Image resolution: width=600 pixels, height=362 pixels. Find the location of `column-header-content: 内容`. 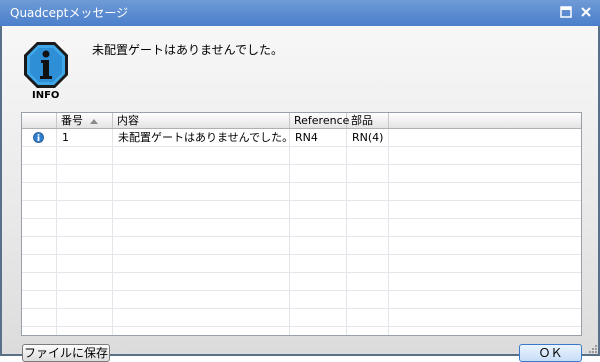

column-header-content: 内容 is located at coordinates (201, 120).